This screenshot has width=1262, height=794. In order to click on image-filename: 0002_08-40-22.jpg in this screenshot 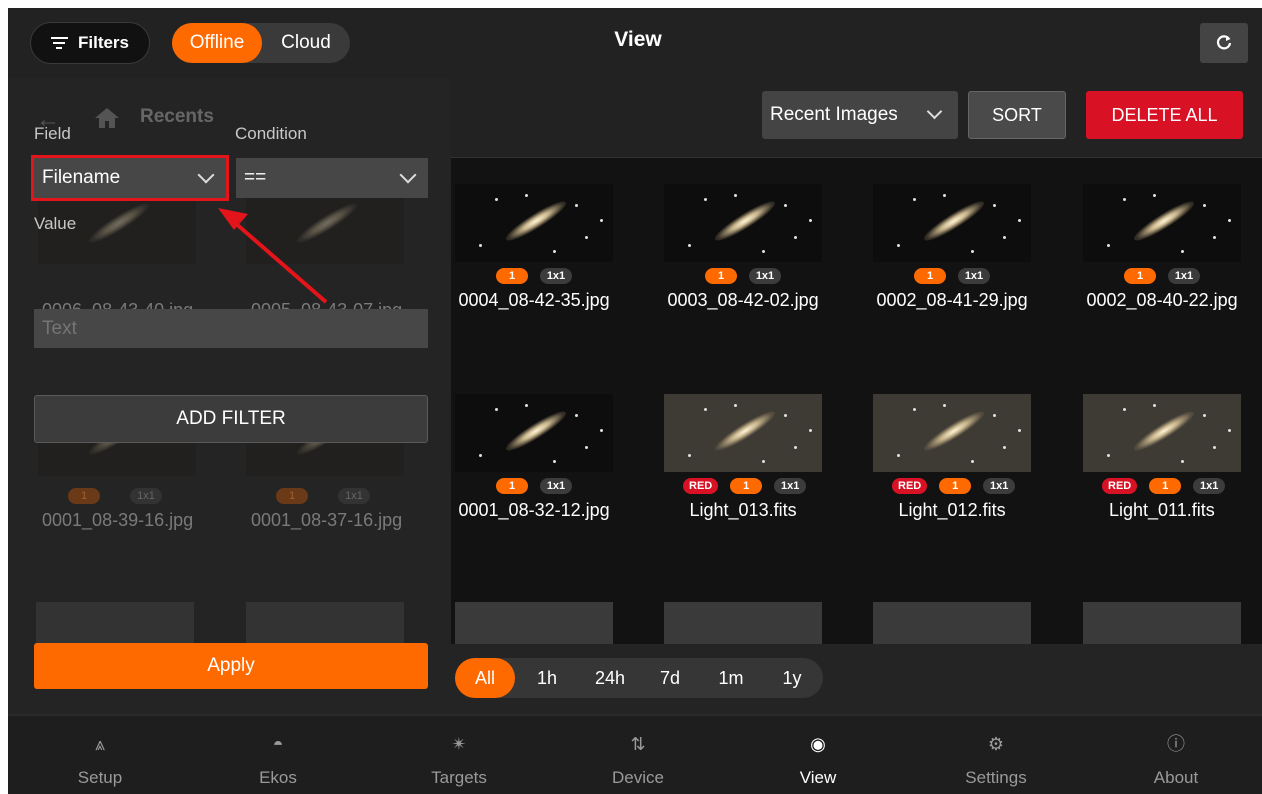, I will do `click(1162, 300)`.